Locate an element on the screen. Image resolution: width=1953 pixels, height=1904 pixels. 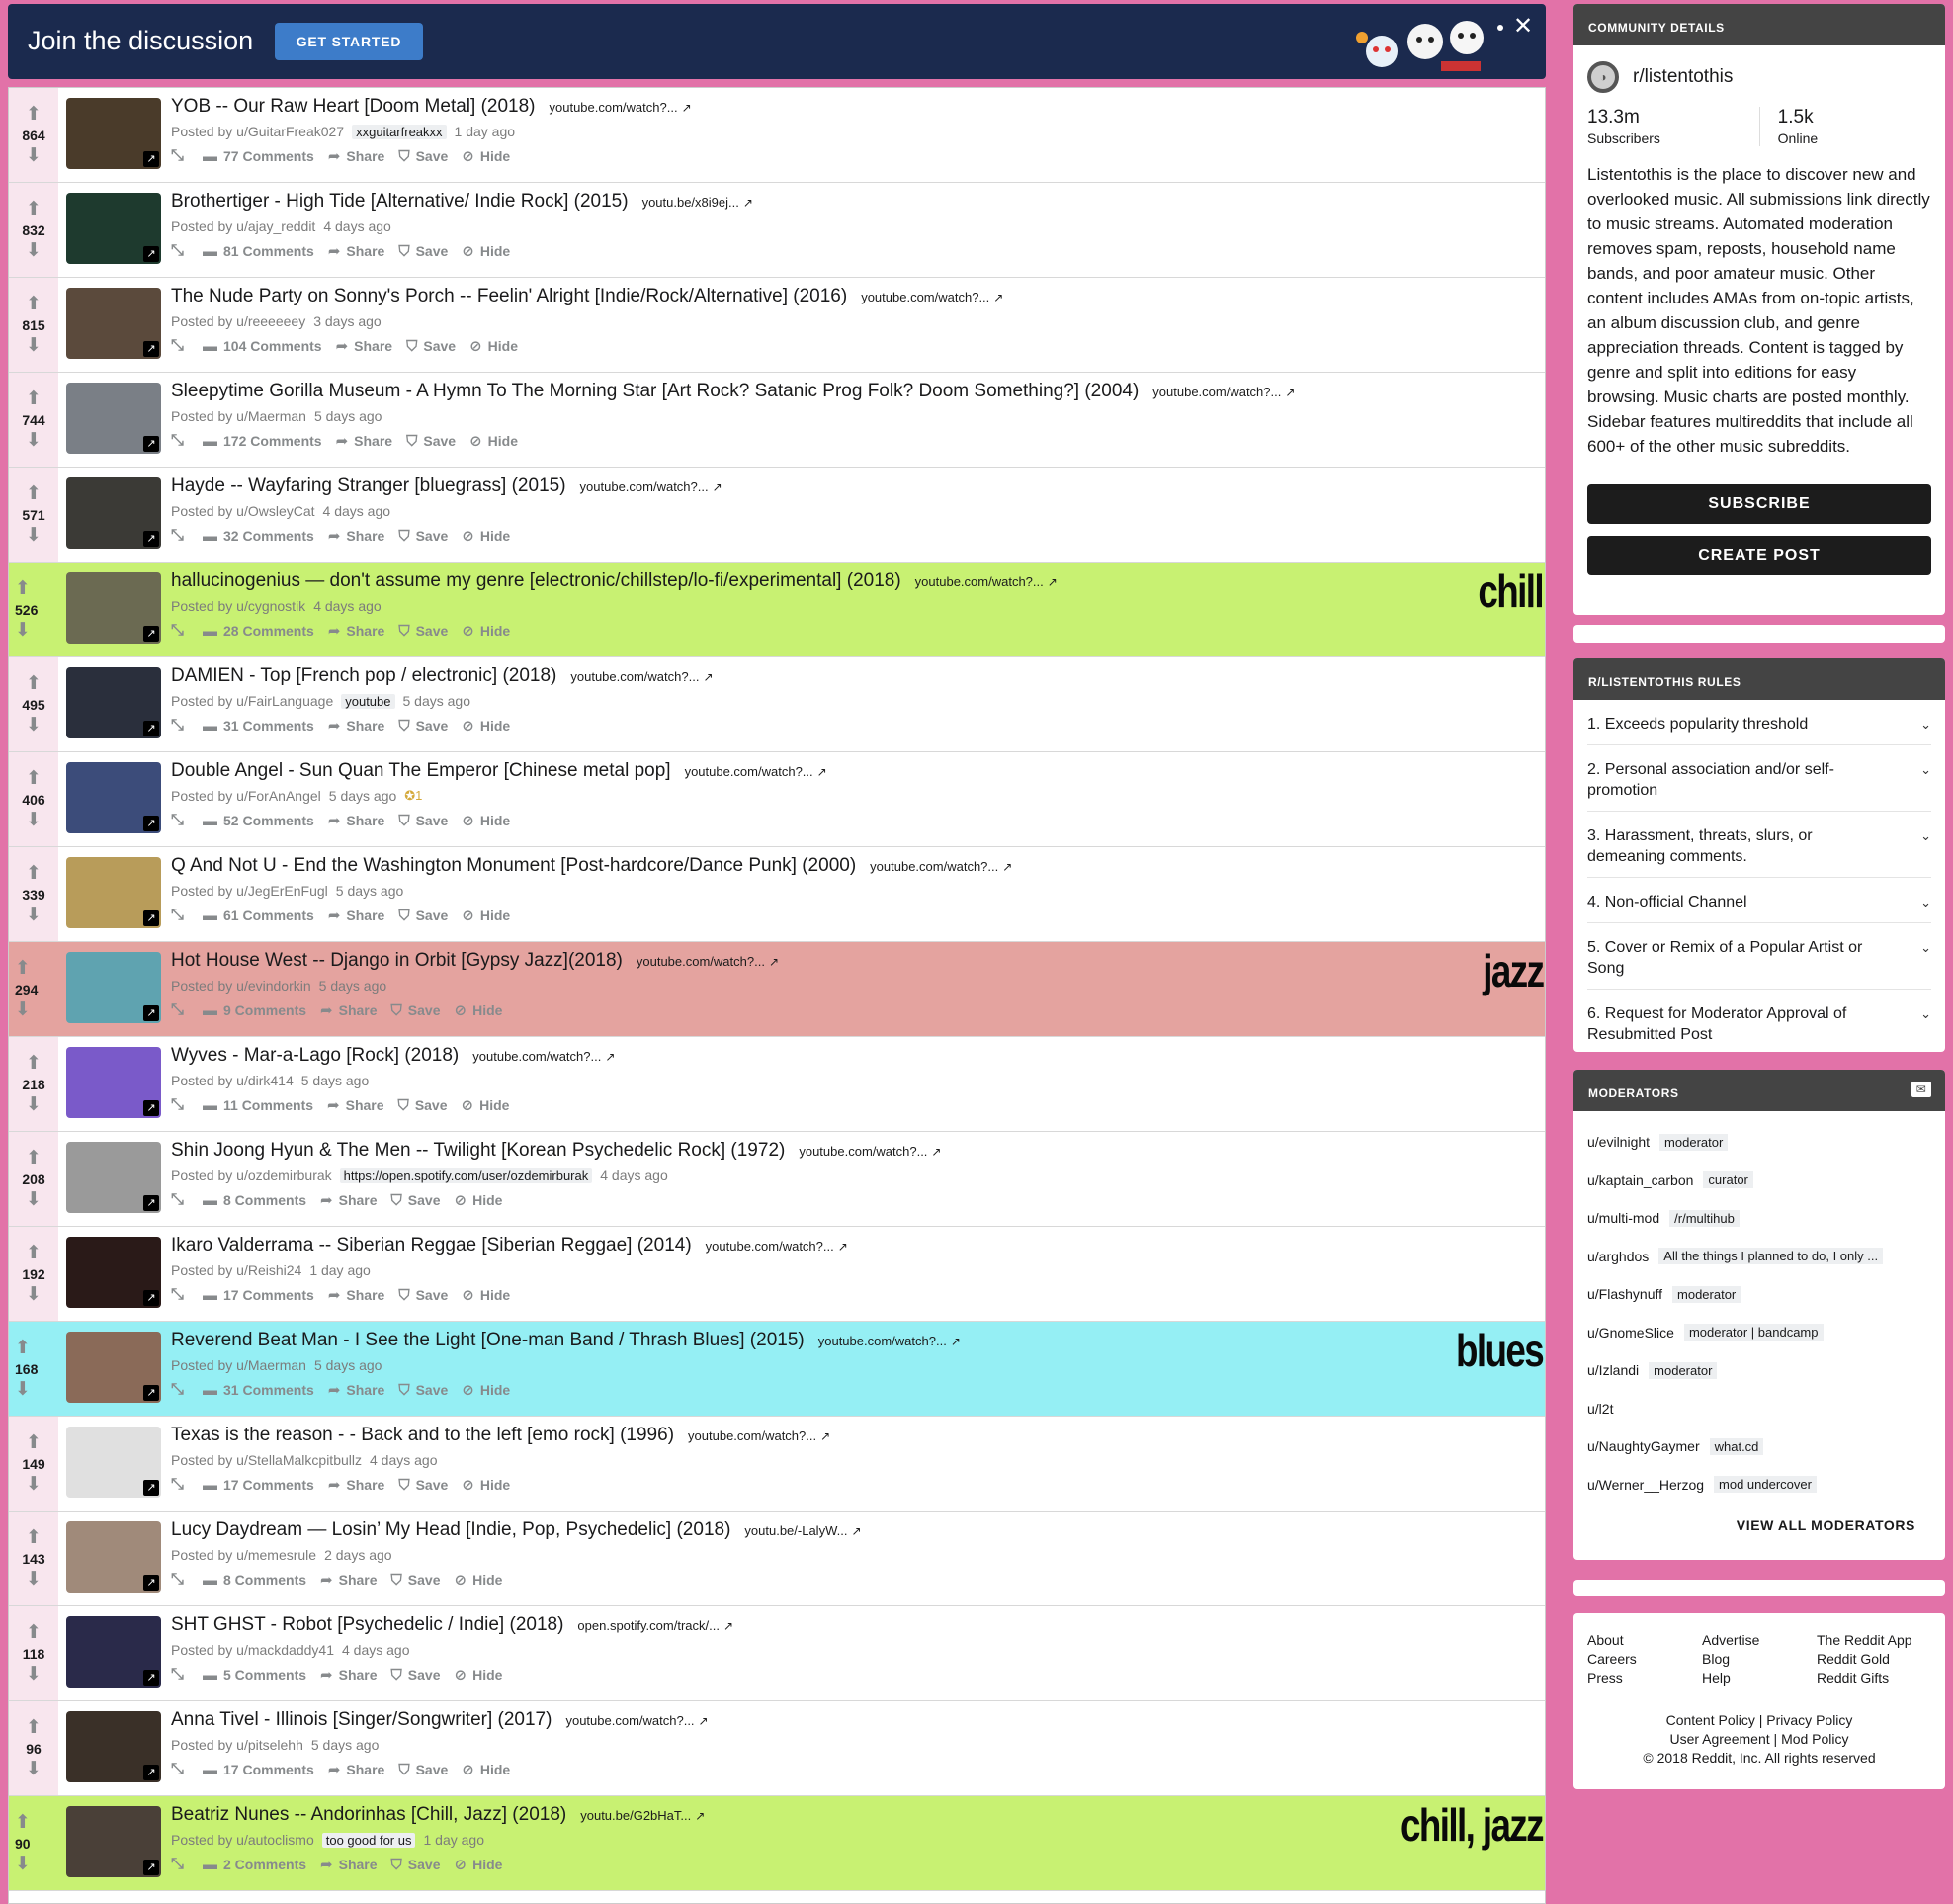
post-author: Posted by u/mackdaddy41 is located at coordinates (252, 1650).